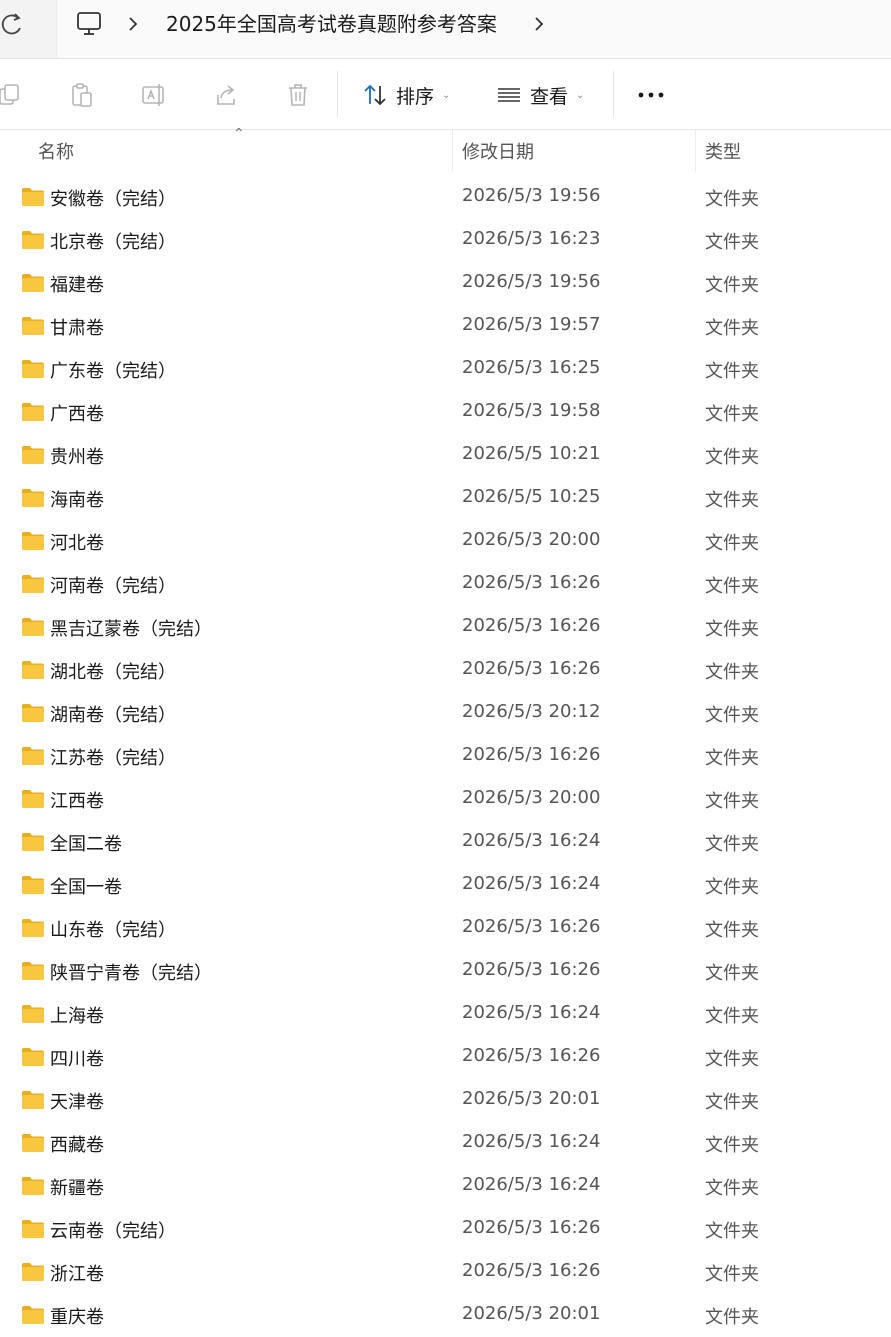  What do you see at coordinates (445, 584) in the screenshot?
I see `file-row: 河南卷（完结） 2026/5/3 16:26 文件夹` at bounding box center [445, 584].